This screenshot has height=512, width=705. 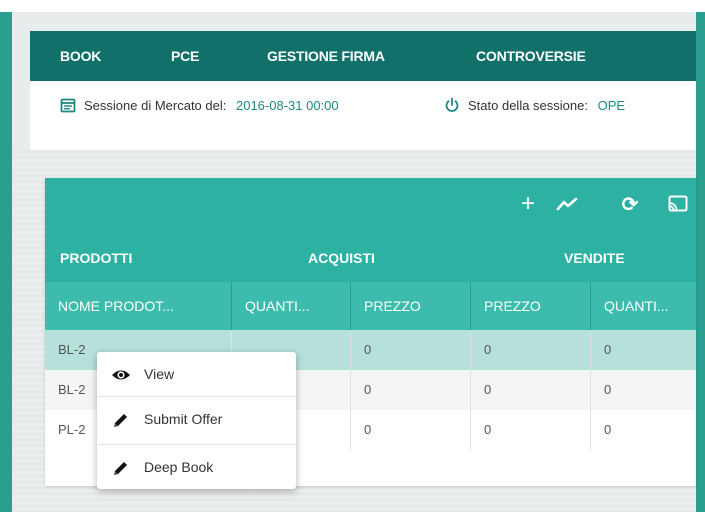 What do you see at coordinates (630, 204) in the screenshot?
I see `refresh-icon: ⟳` at bounding box center [630, 204].